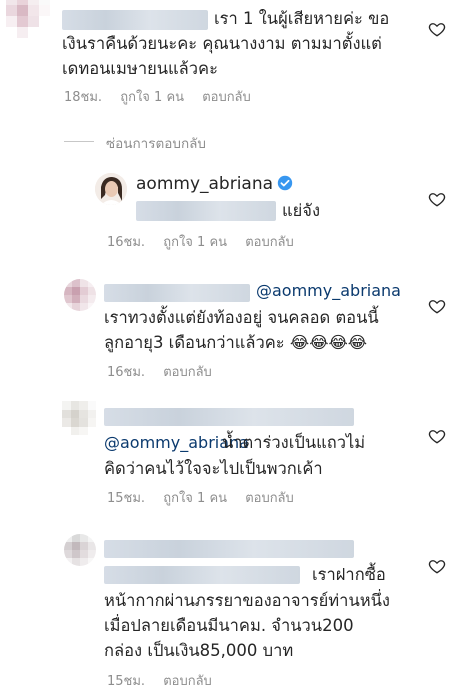 This screenshot has height=696, width=472. I want to click on comment-meta: 16ชม. ถูกใจ 1 คน ตอบกลับ, so click(207, 241).